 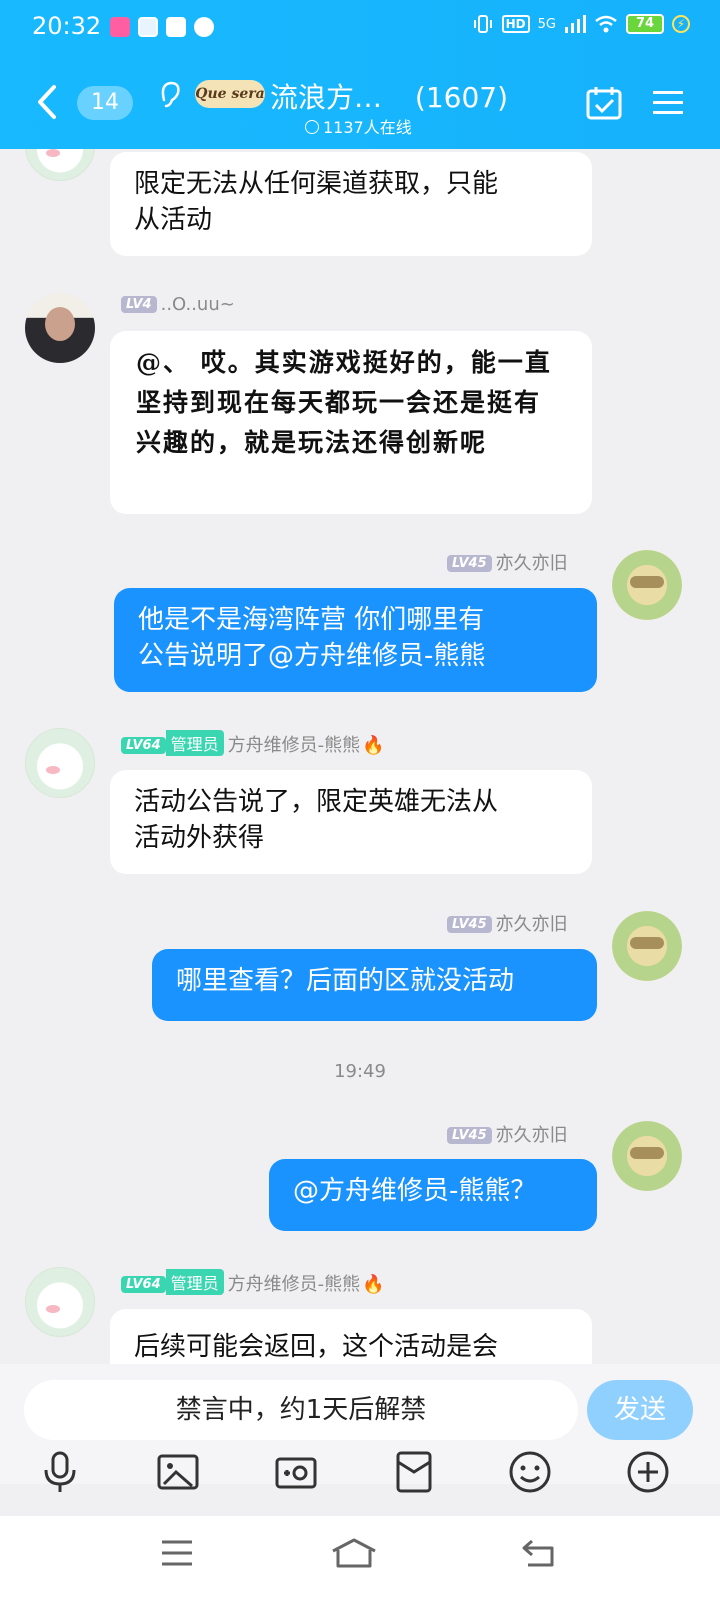 I want to click on calendar-check-icon, so click(x=604, y=103).